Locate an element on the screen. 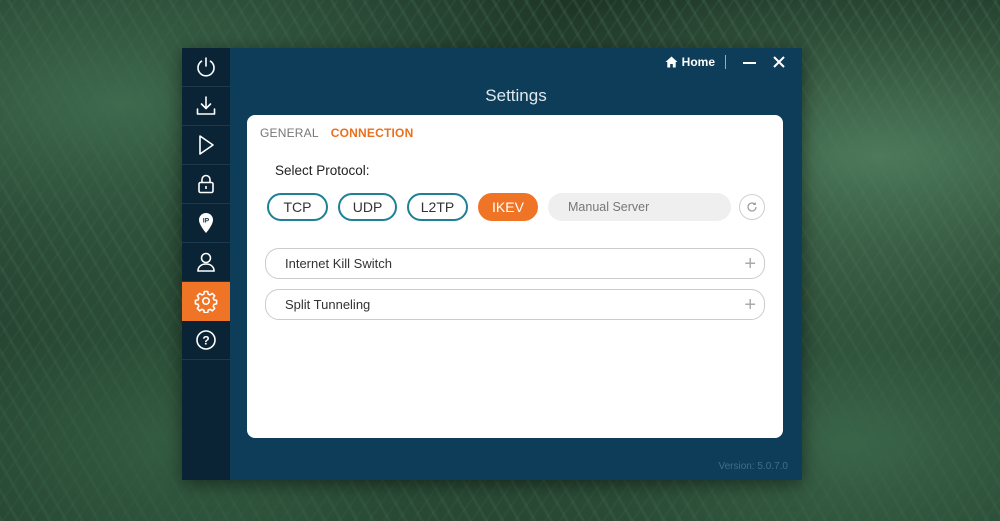 The width and height of the screenshot is (1000, 521). sidebar-item-lock is located at coordinates (206, 184).